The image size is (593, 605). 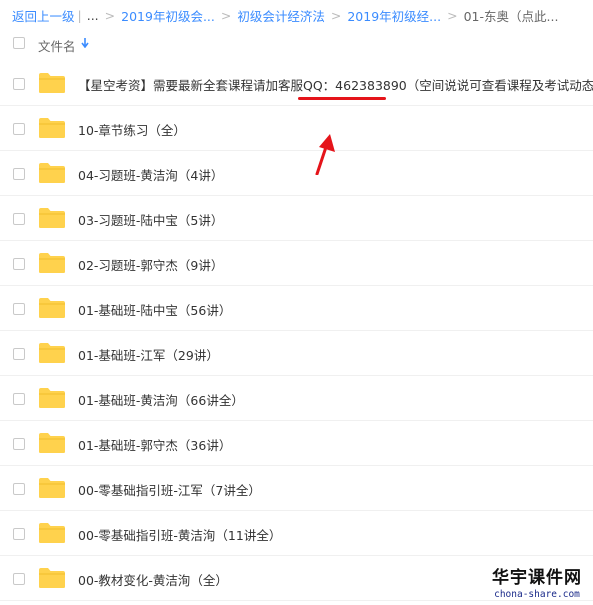 What do you see at coordinates (19, 43) in the screenshot?
I see `select-all-checkbox` at bounding box center [19, 43].